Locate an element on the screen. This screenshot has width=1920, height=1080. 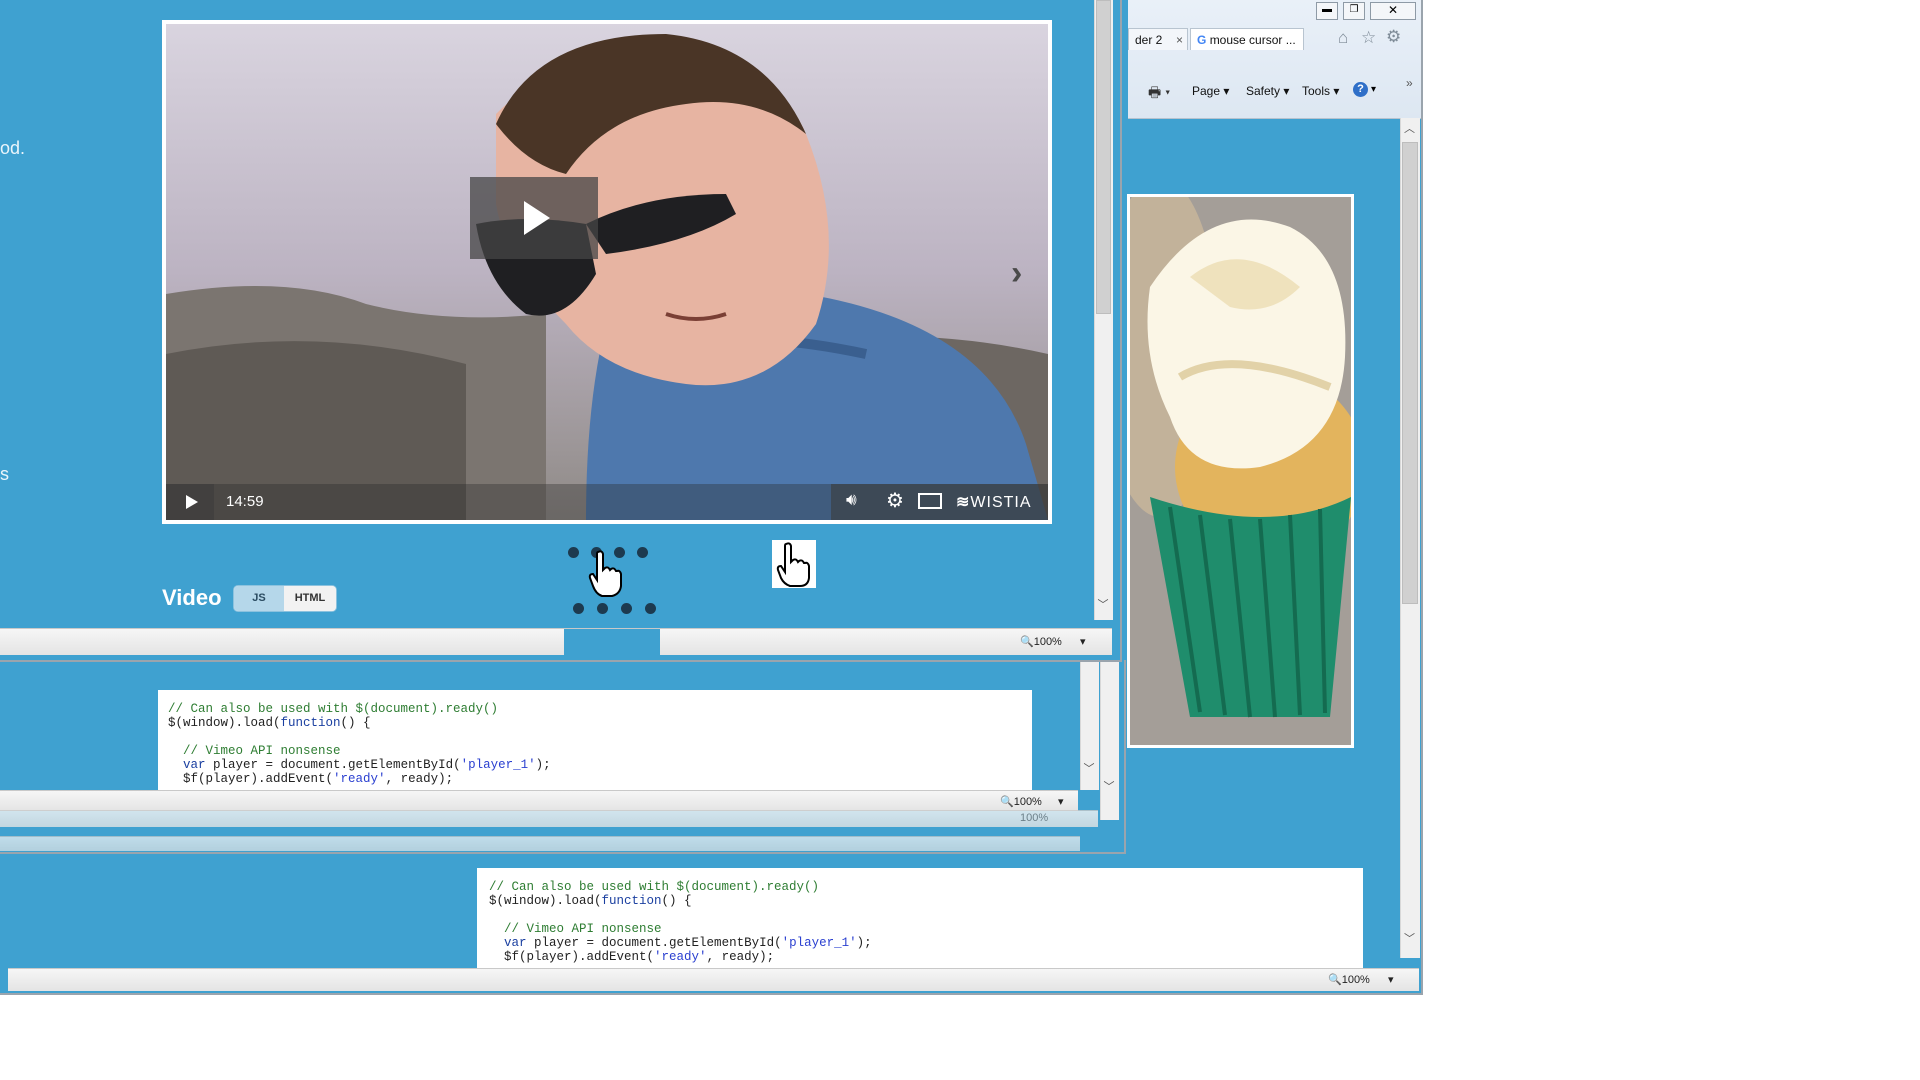
cupcake-image is located at coordinates (1240, 471).